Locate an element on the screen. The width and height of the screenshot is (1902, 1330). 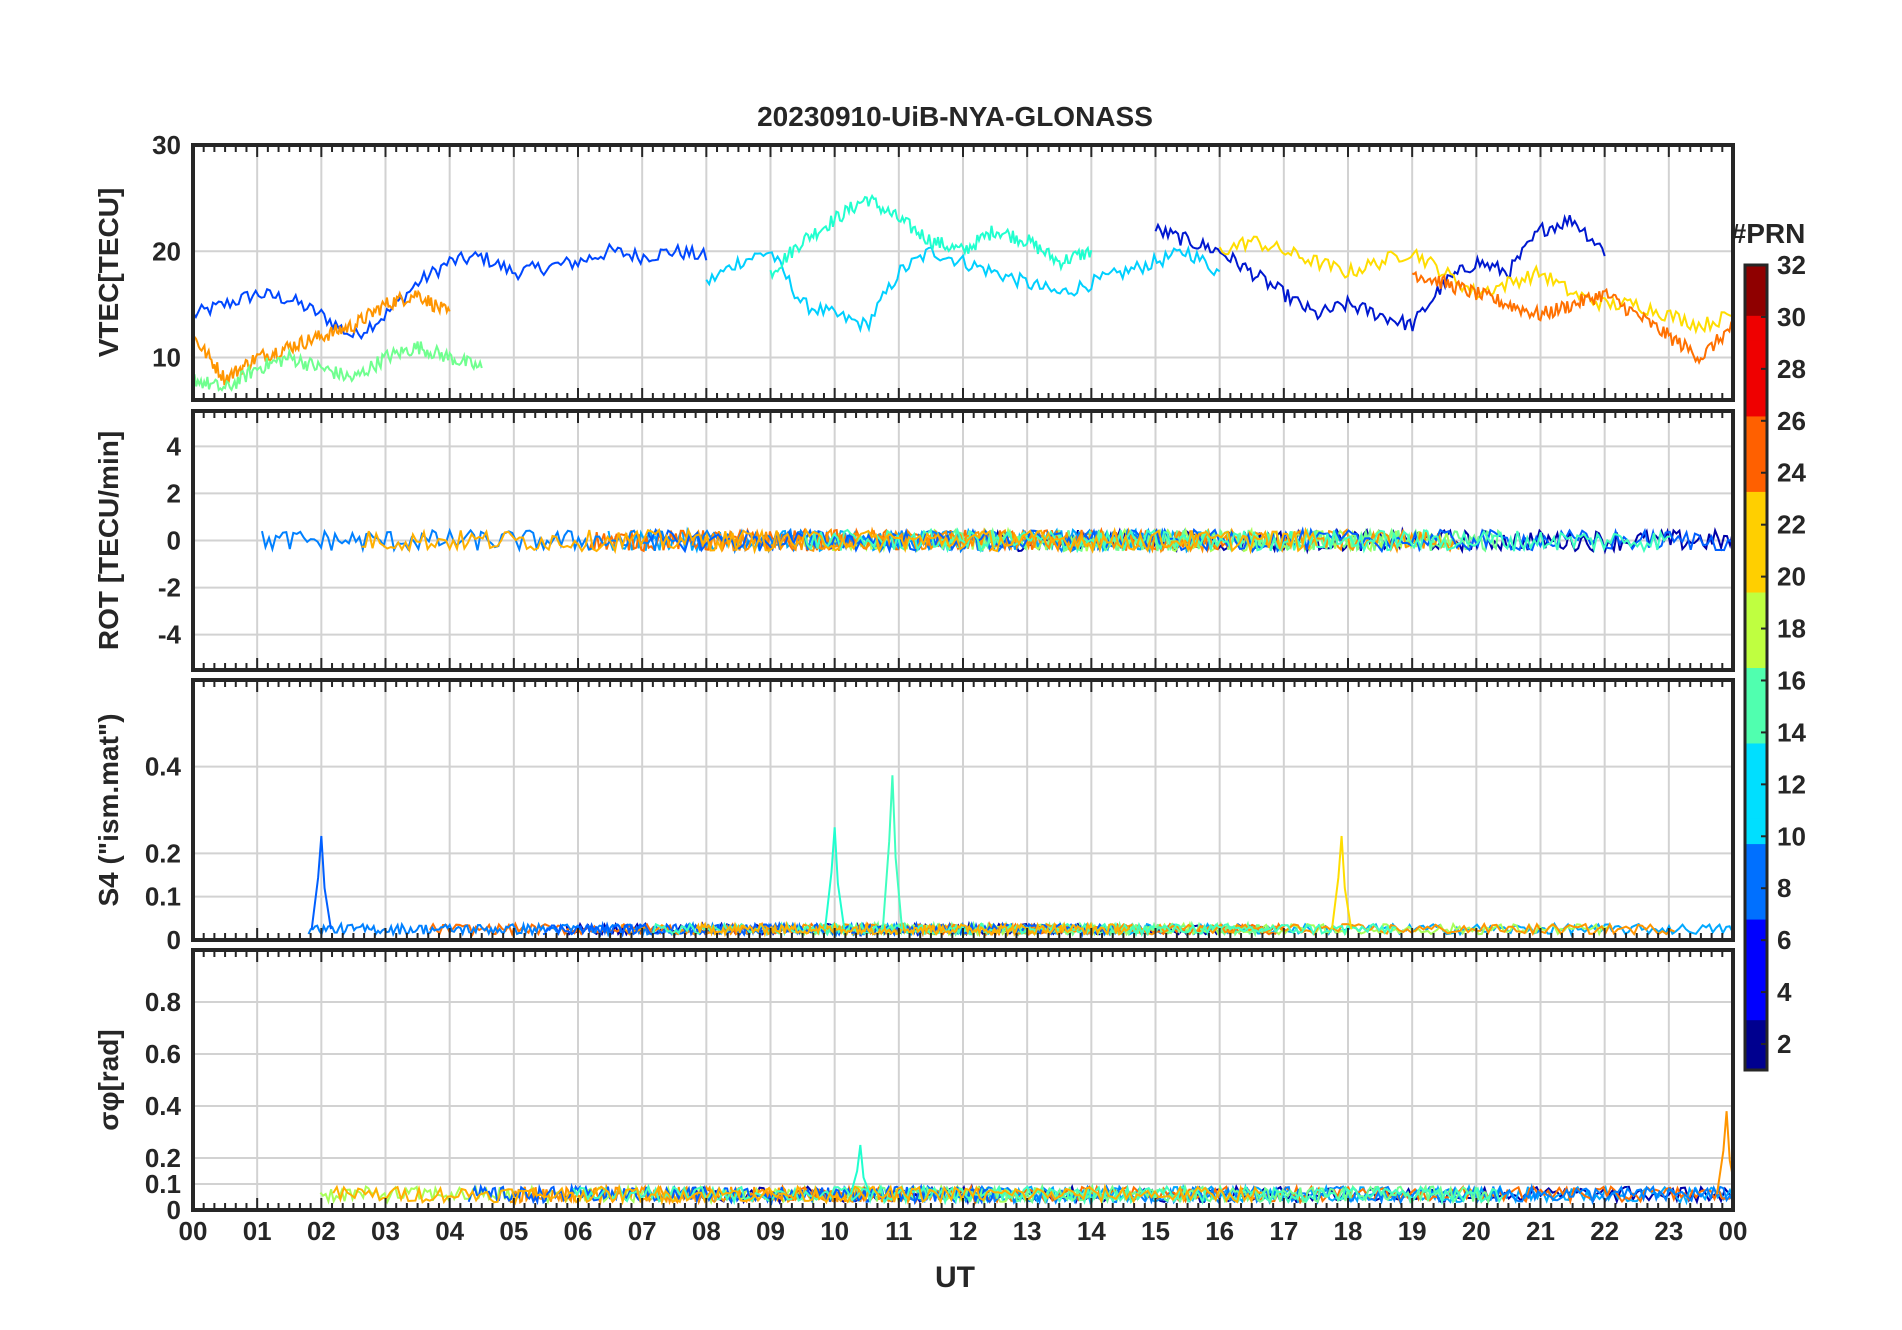
colorbar-tick-label: 24 is located at coordinates (1791, 473).